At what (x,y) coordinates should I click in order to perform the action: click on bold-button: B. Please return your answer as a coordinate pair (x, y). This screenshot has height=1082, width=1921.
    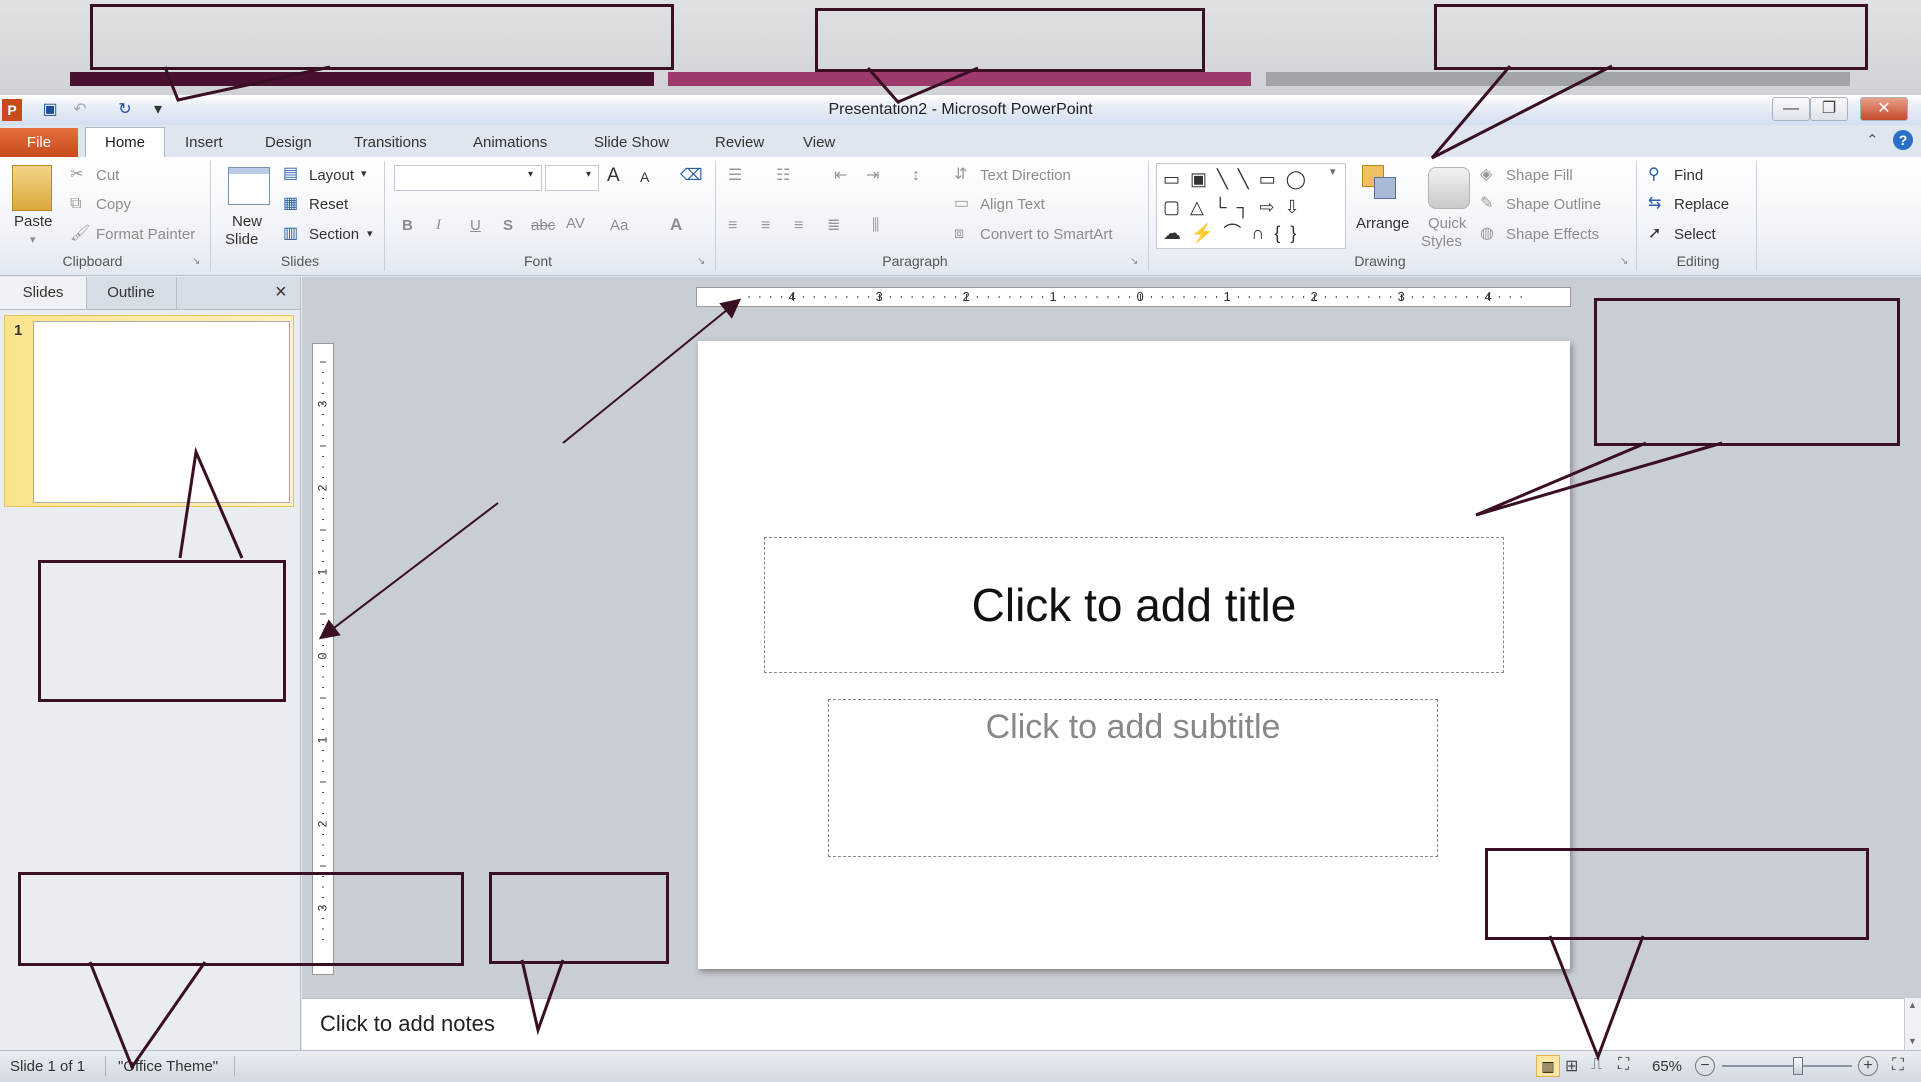
    Looking at the image, I should click on (407, 225).